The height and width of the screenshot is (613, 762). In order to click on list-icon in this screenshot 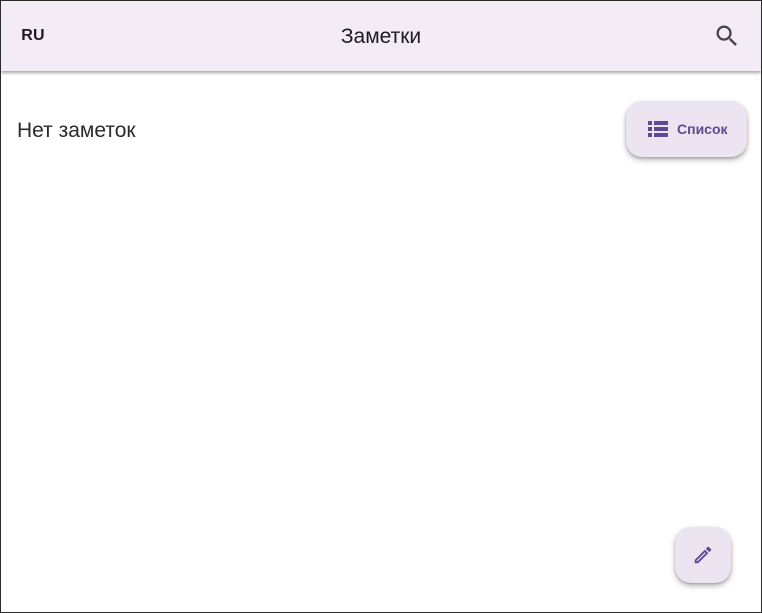, I will do `click(658, 129)`.